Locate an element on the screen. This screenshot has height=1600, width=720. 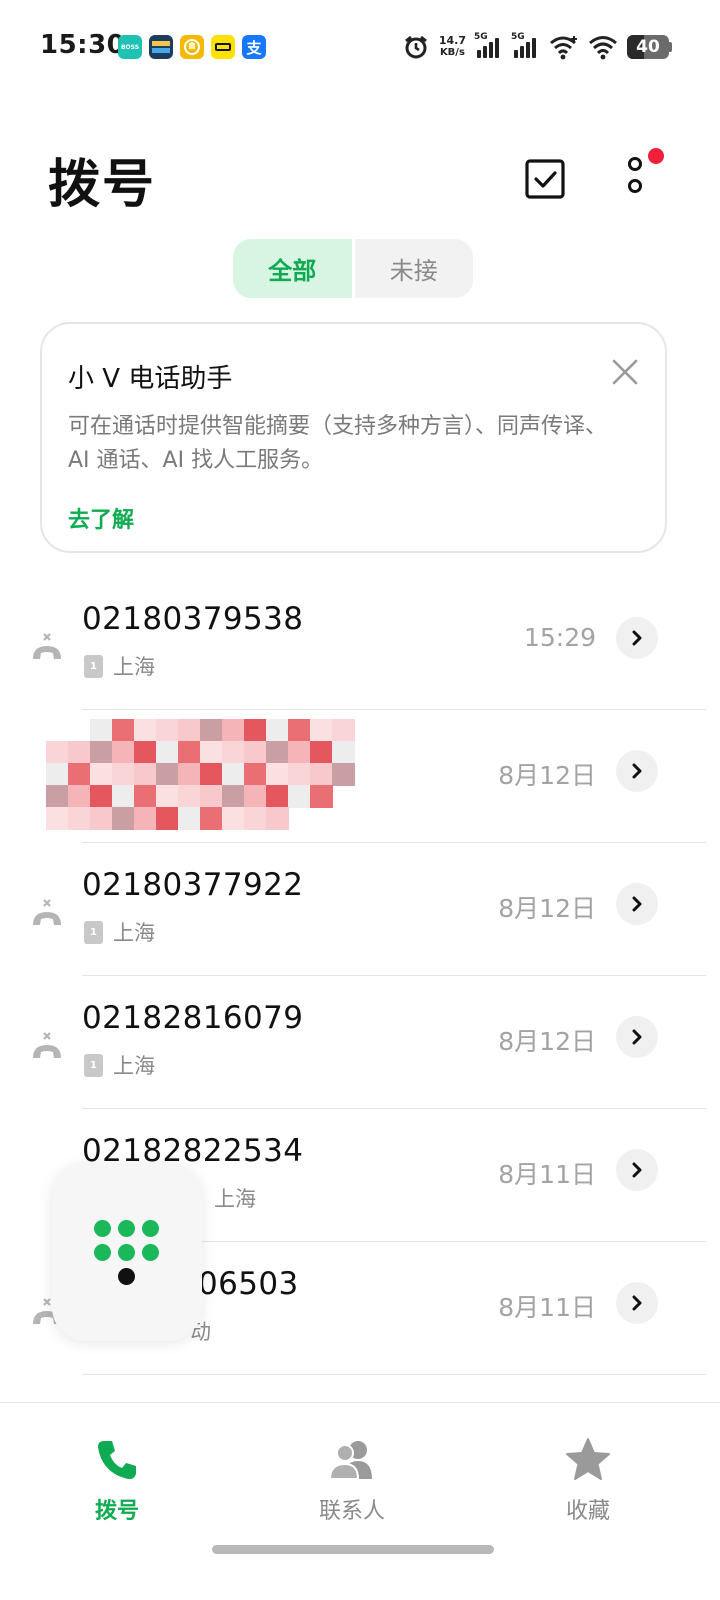
hand-app-icon is located at coordinates (192, 47).